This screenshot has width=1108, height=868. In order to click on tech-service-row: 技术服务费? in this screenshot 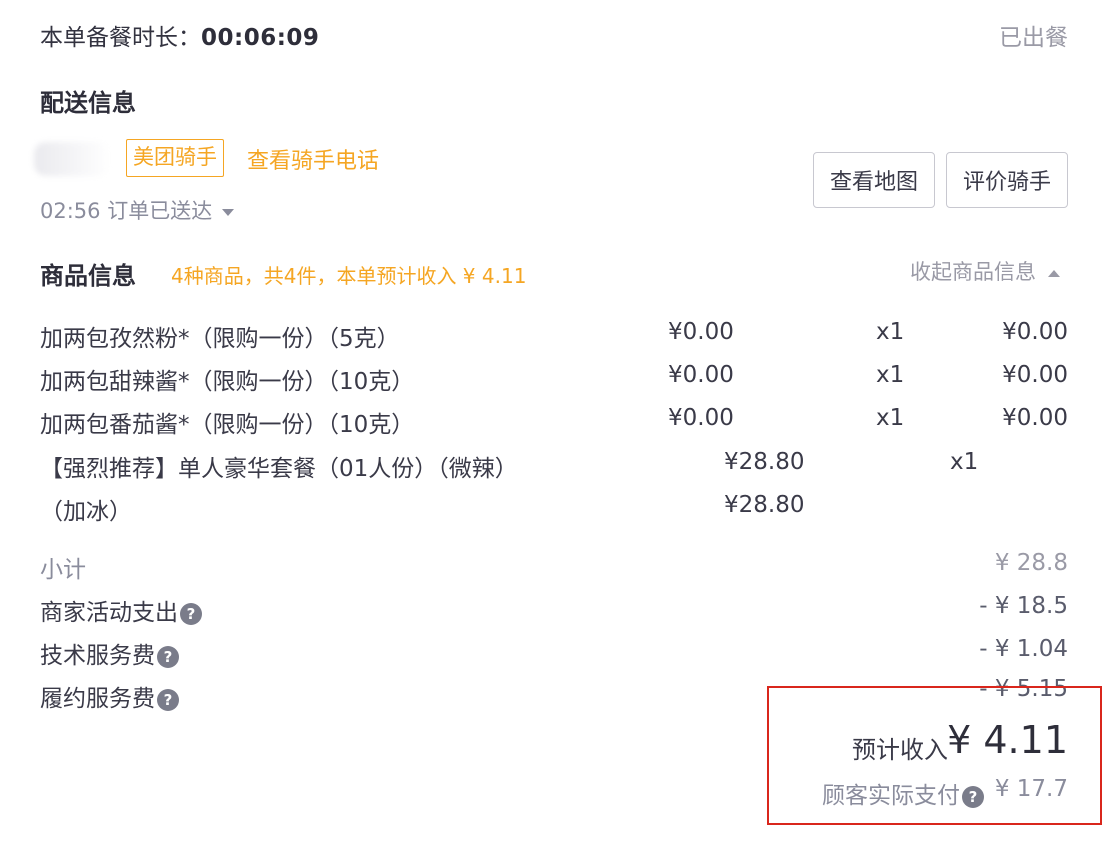, I will do `click(109, 653)`.